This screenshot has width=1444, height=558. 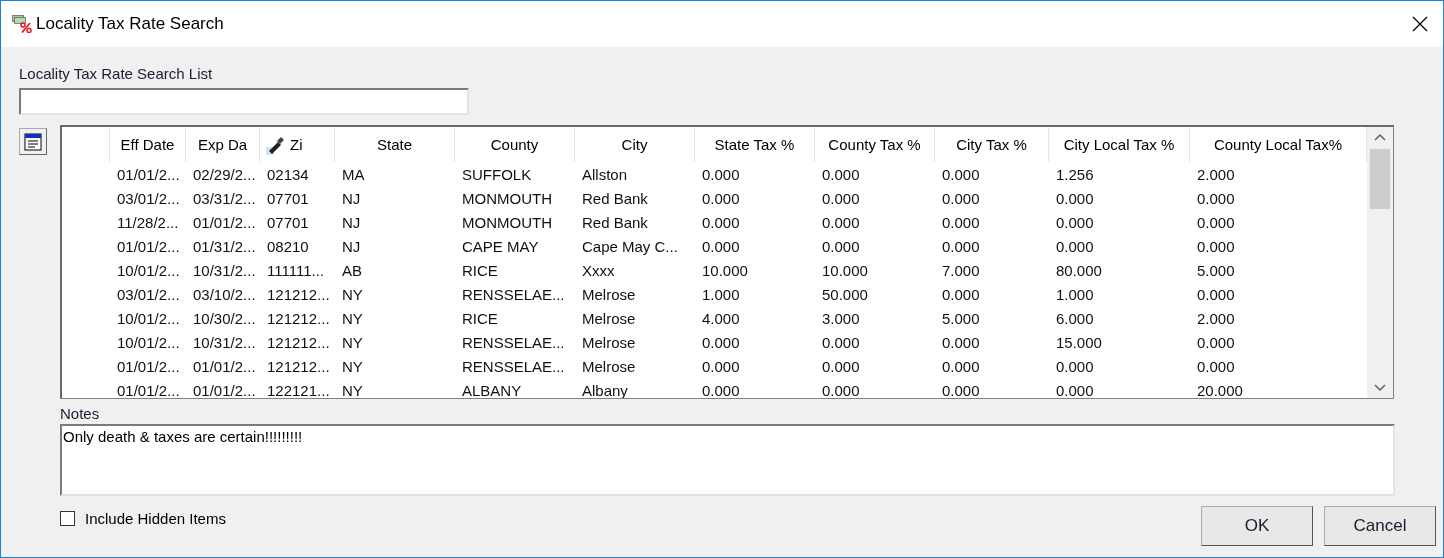 What do you see at coordinates (721, 318) in the screenshot?
I see `table-cell-text: 4.000` at bounding box center [721, 318].